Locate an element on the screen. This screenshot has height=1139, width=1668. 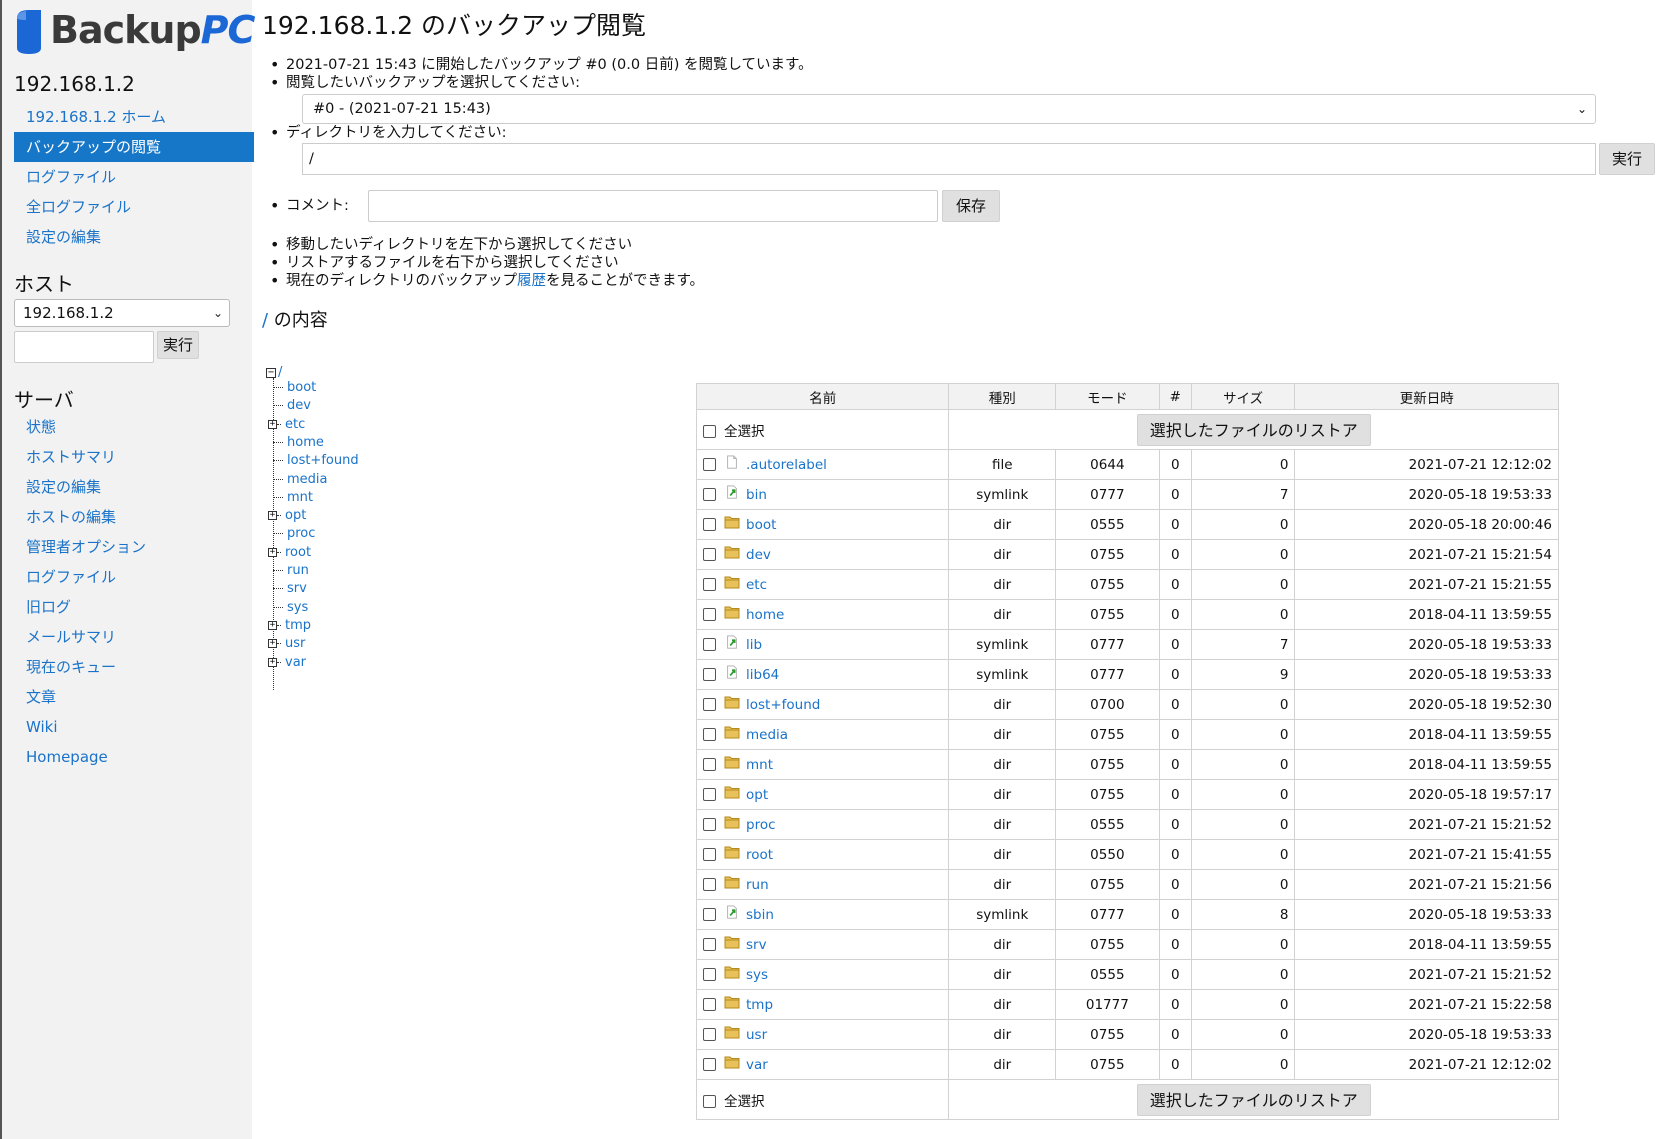
file-name-link: usr is located at coordinates (756, 1035).